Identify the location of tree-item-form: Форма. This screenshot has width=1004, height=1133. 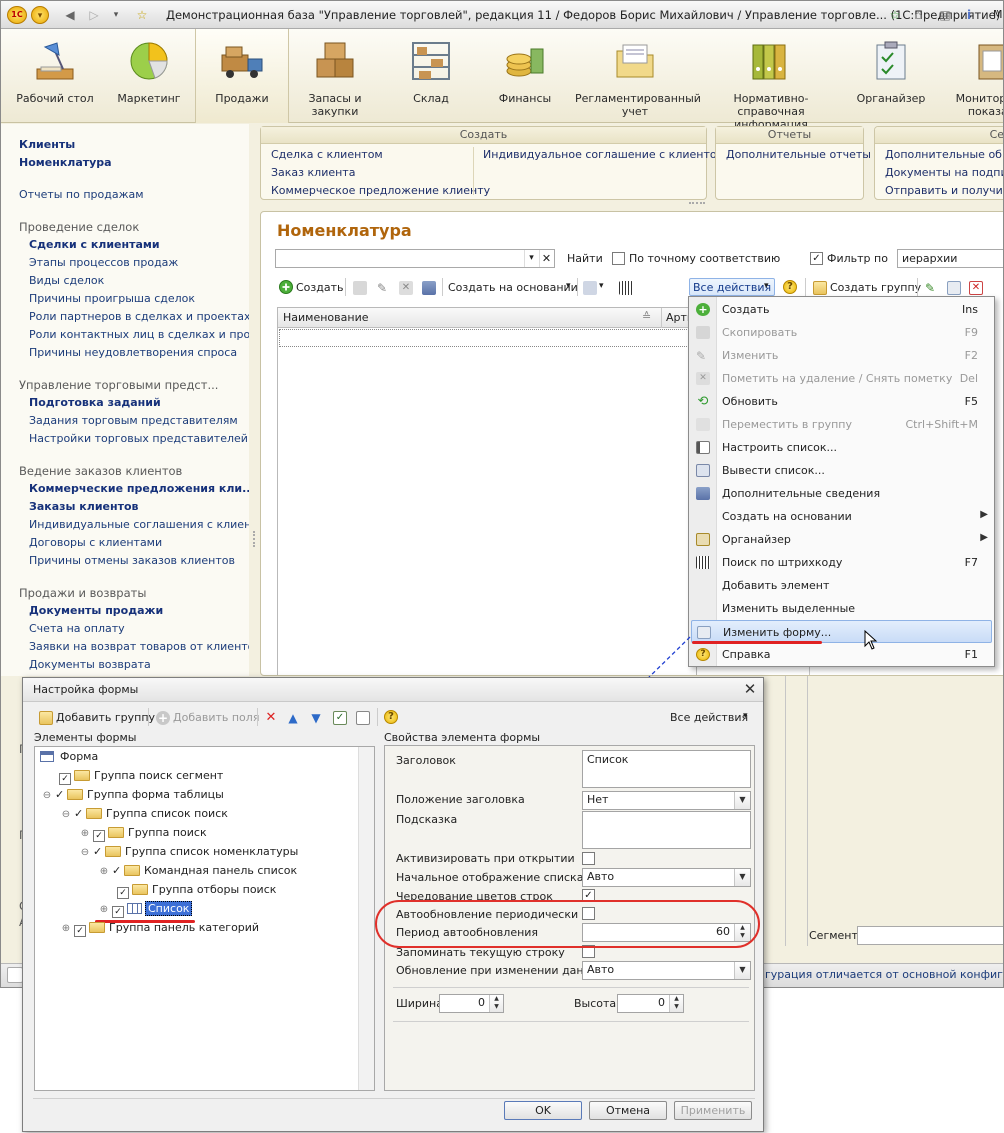
(69, 758).